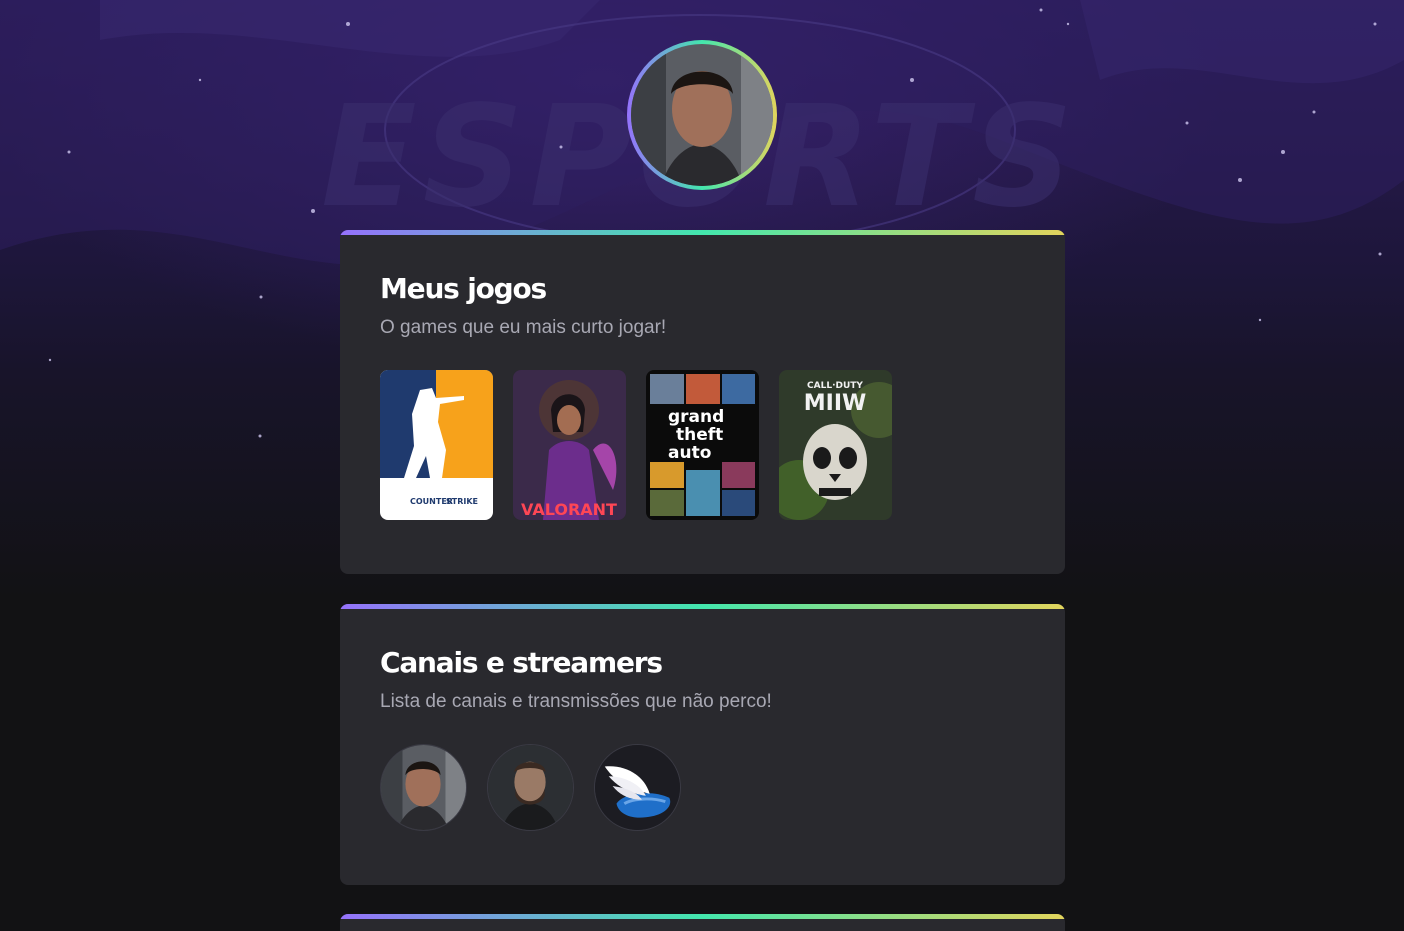 The image size is (1404, 931). I want to click on game-call-of-duty-mwii: CALL·DUTY MIIW, so click(835, 445).